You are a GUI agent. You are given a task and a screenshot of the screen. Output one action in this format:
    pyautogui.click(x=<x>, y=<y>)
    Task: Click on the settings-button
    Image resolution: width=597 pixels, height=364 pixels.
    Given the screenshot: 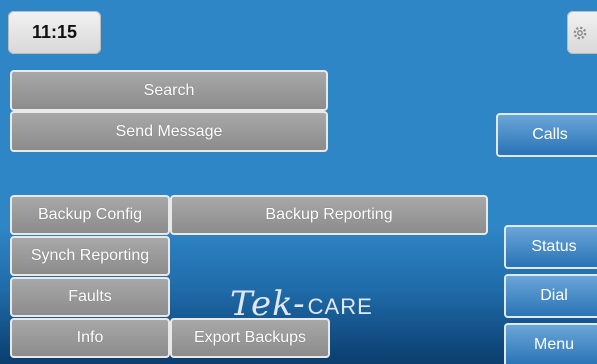 What is the action you would take?
    pyautogui.click(x=582, y=32)
    